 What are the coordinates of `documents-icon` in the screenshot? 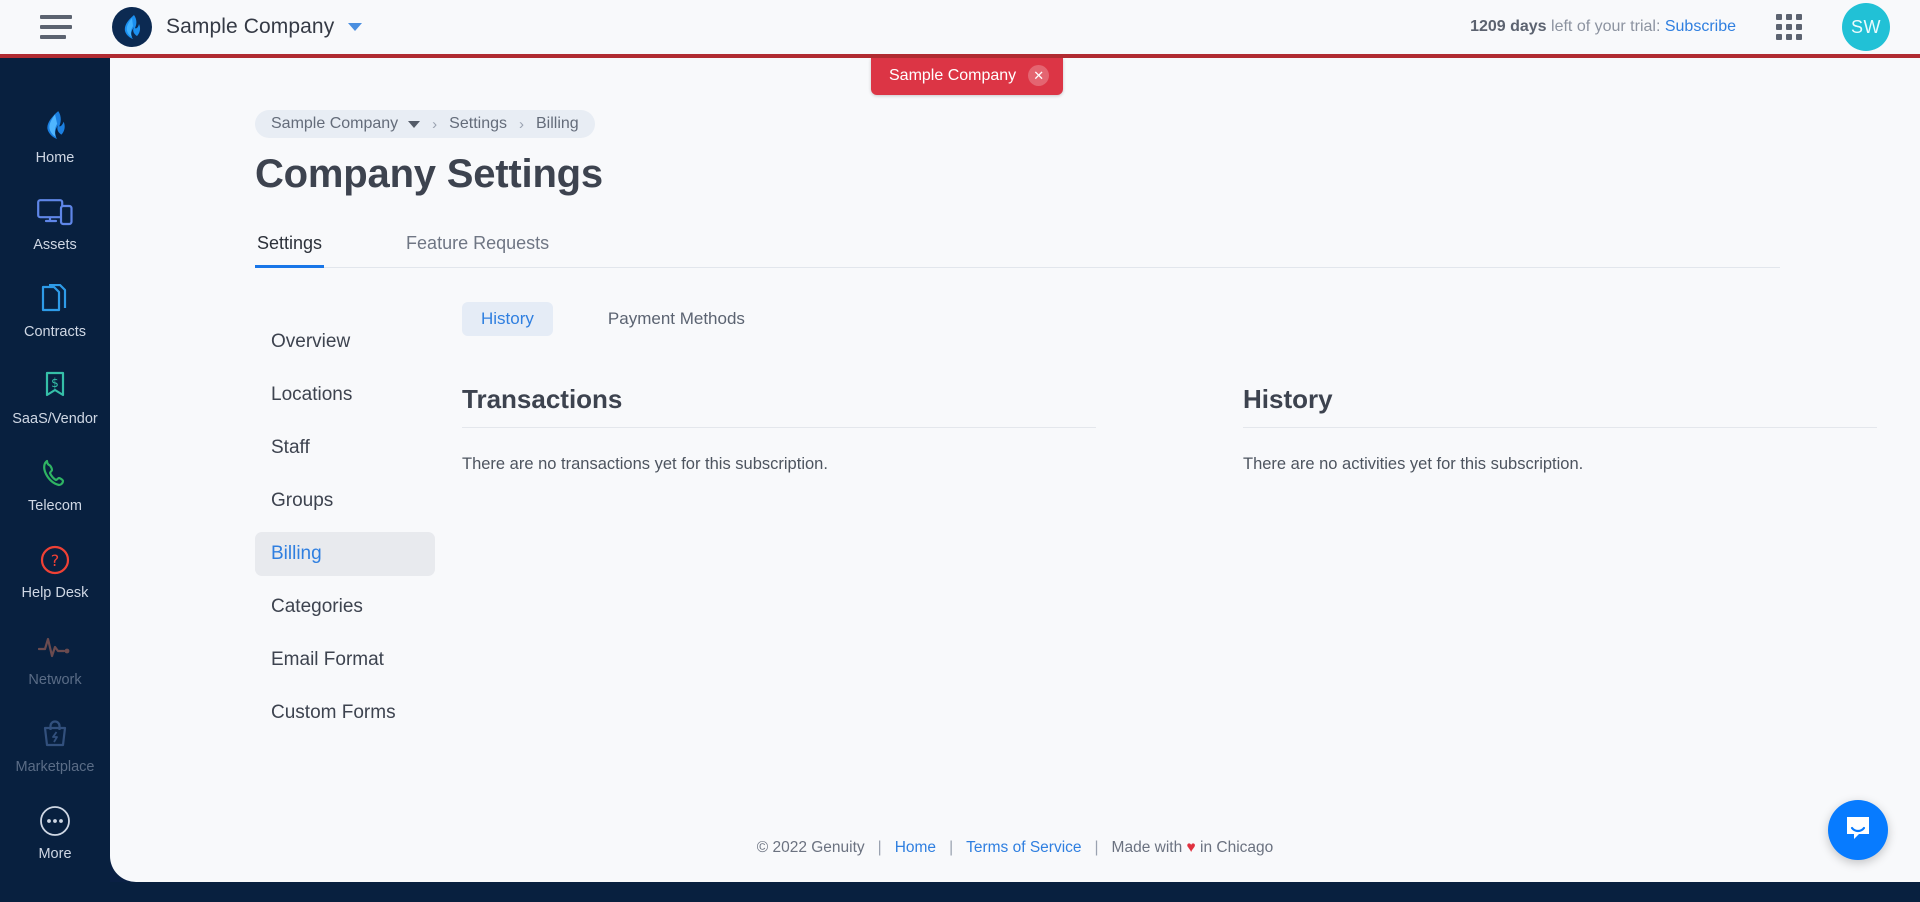 It's located at (55, 299).